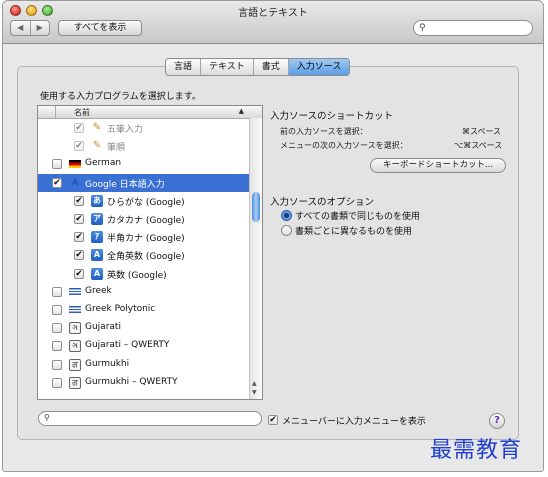 This screenshot has height=477, width=548. What do you see at coordinates (131, 381) in the screenshot?
I see `list-item-label: Gurmukhi – QWERTY` at bounding box center [131, 381].